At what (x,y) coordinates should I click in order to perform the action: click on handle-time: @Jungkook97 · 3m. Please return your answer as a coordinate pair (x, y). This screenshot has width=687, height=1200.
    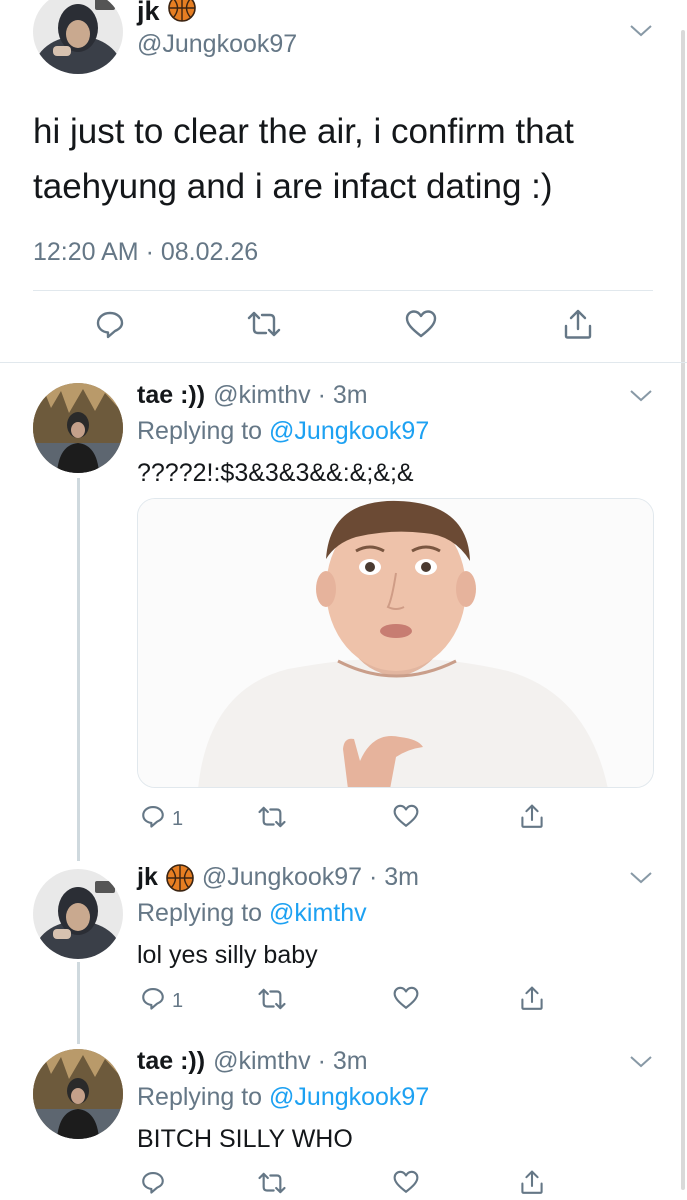
    Looking at the image, I should click on (310, 877).